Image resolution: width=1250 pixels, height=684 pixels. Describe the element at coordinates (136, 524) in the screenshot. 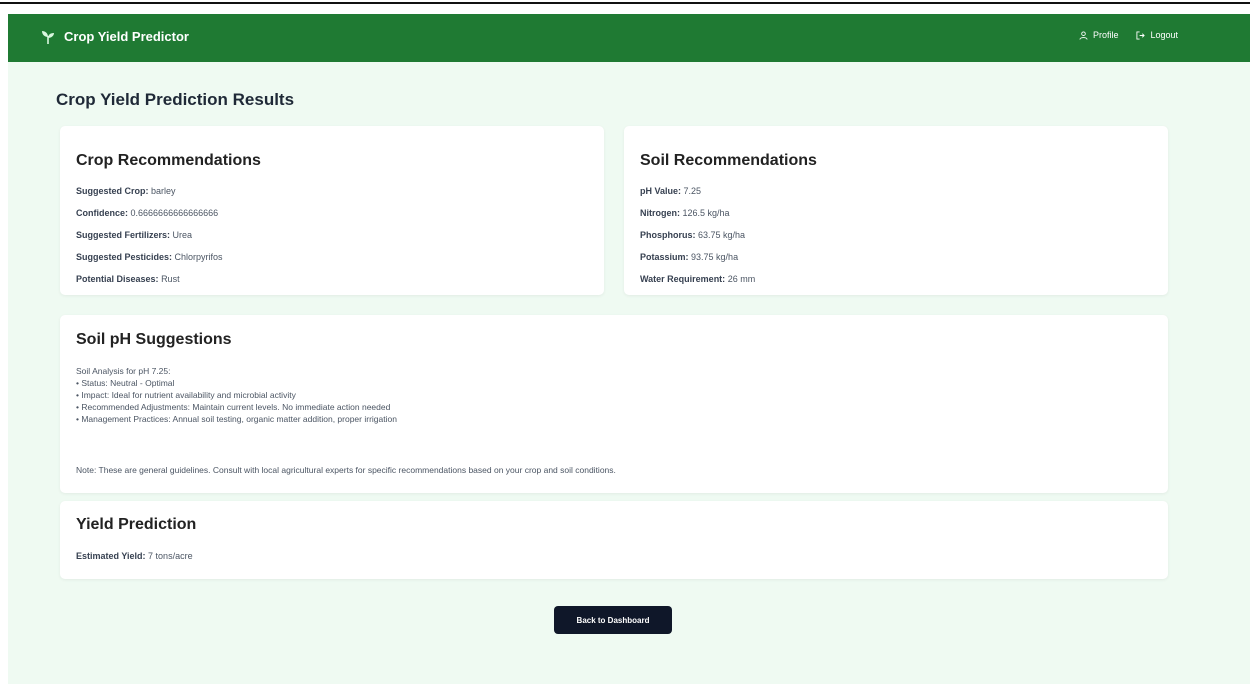

I see `card-title: Yield Prediction` at that location.